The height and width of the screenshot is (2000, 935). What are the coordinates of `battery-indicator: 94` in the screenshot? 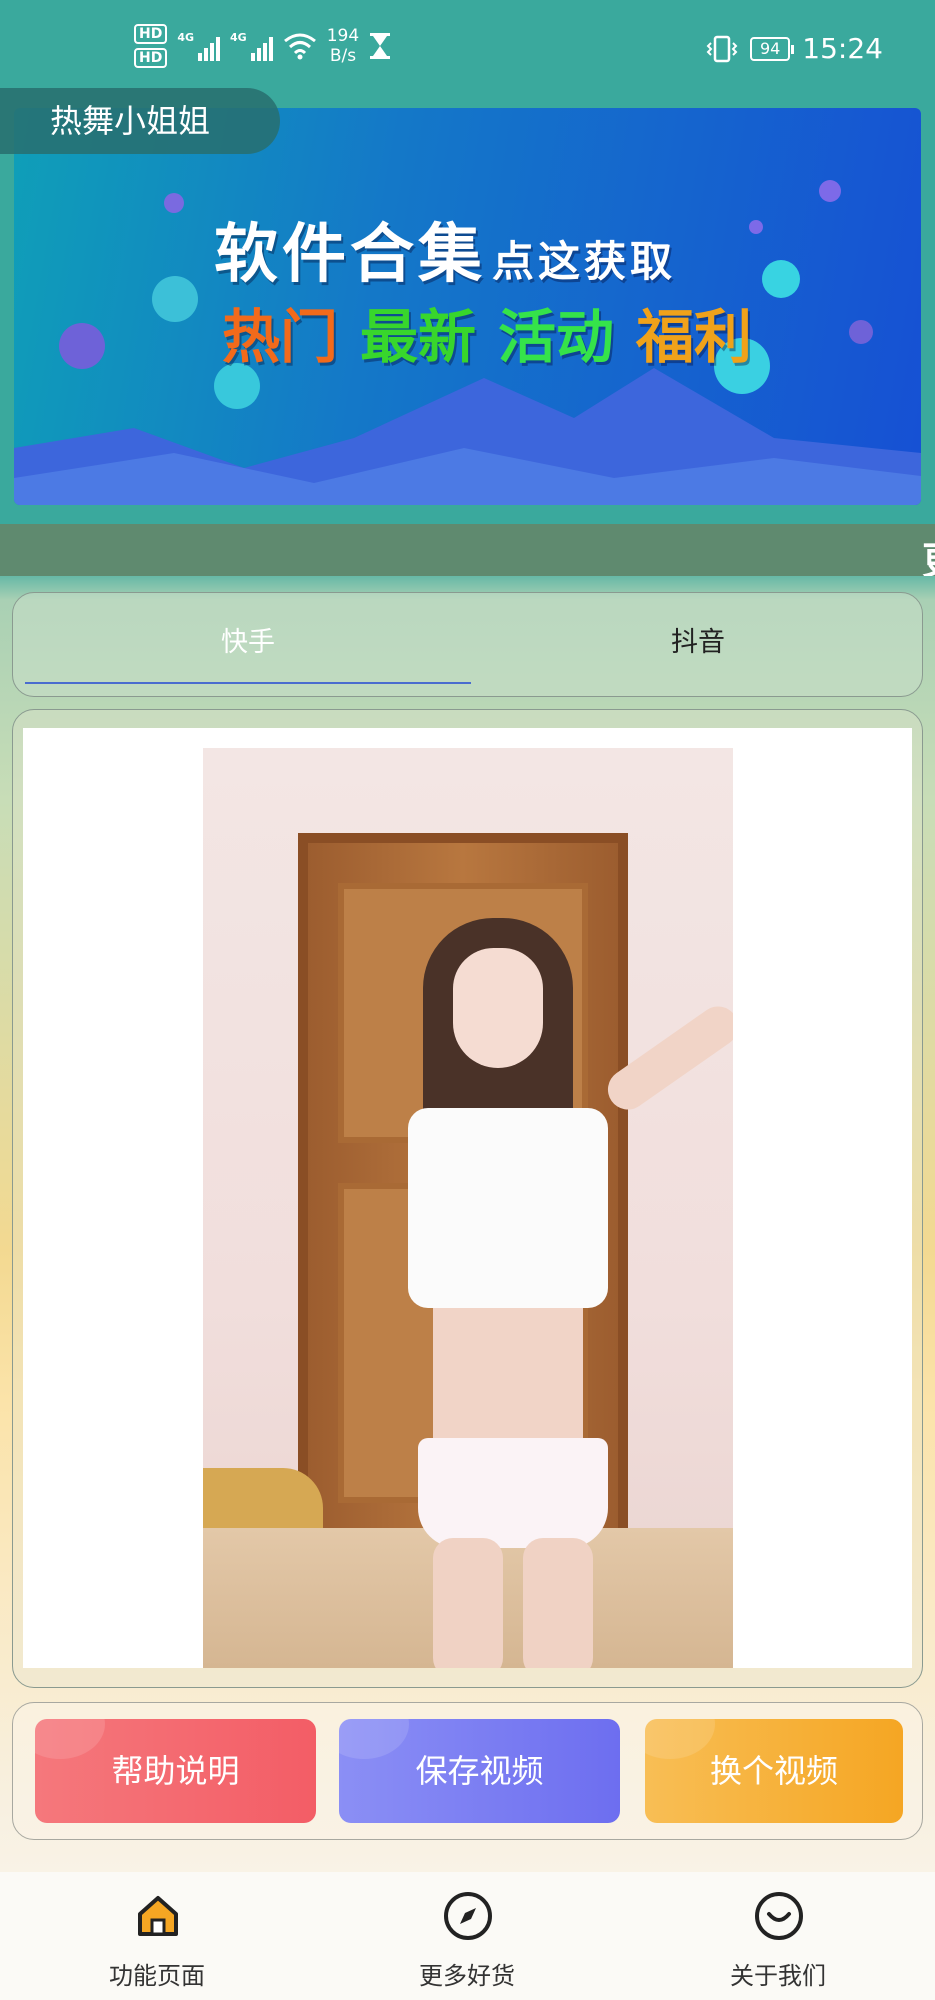 It's located at (772, 48).